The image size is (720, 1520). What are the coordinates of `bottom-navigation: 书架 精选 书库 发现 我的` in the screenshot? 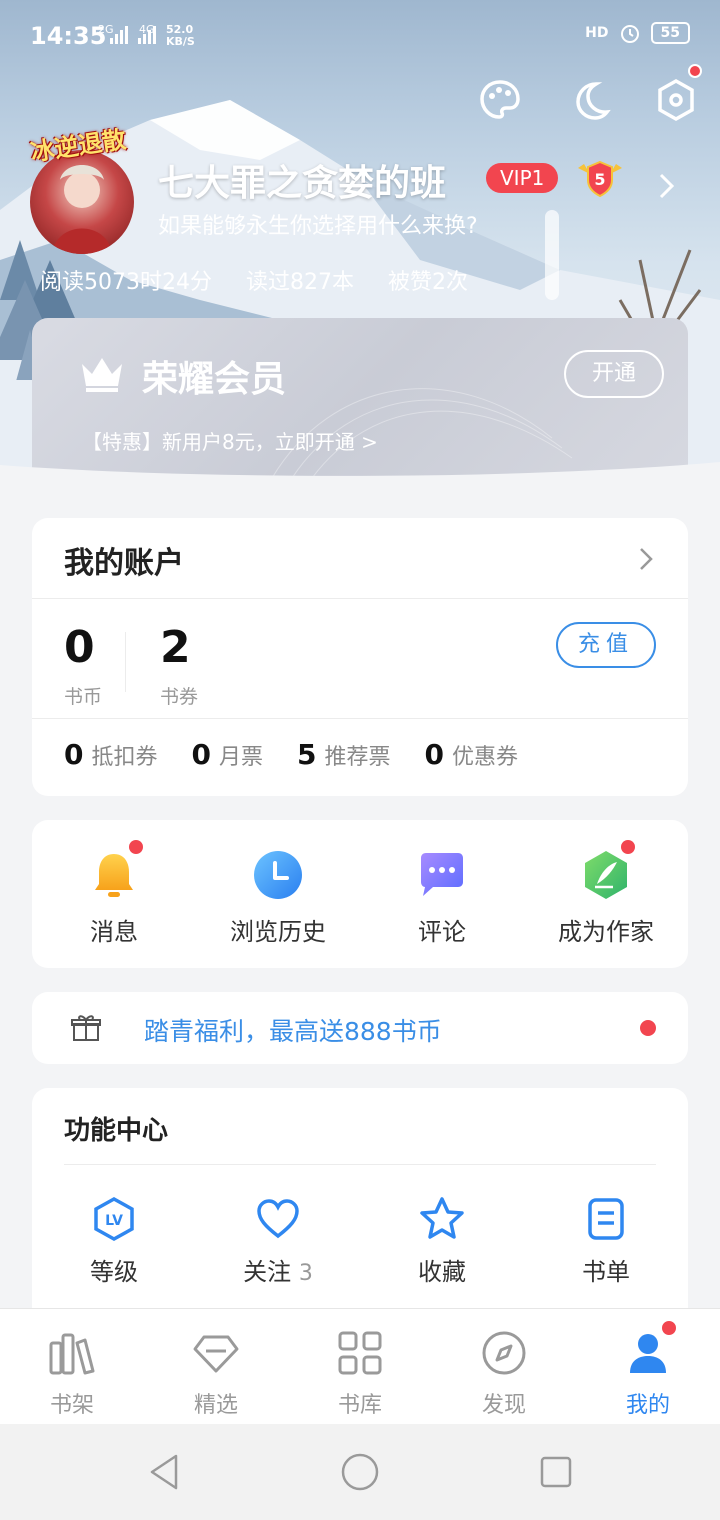 It's located at (360, 1366).